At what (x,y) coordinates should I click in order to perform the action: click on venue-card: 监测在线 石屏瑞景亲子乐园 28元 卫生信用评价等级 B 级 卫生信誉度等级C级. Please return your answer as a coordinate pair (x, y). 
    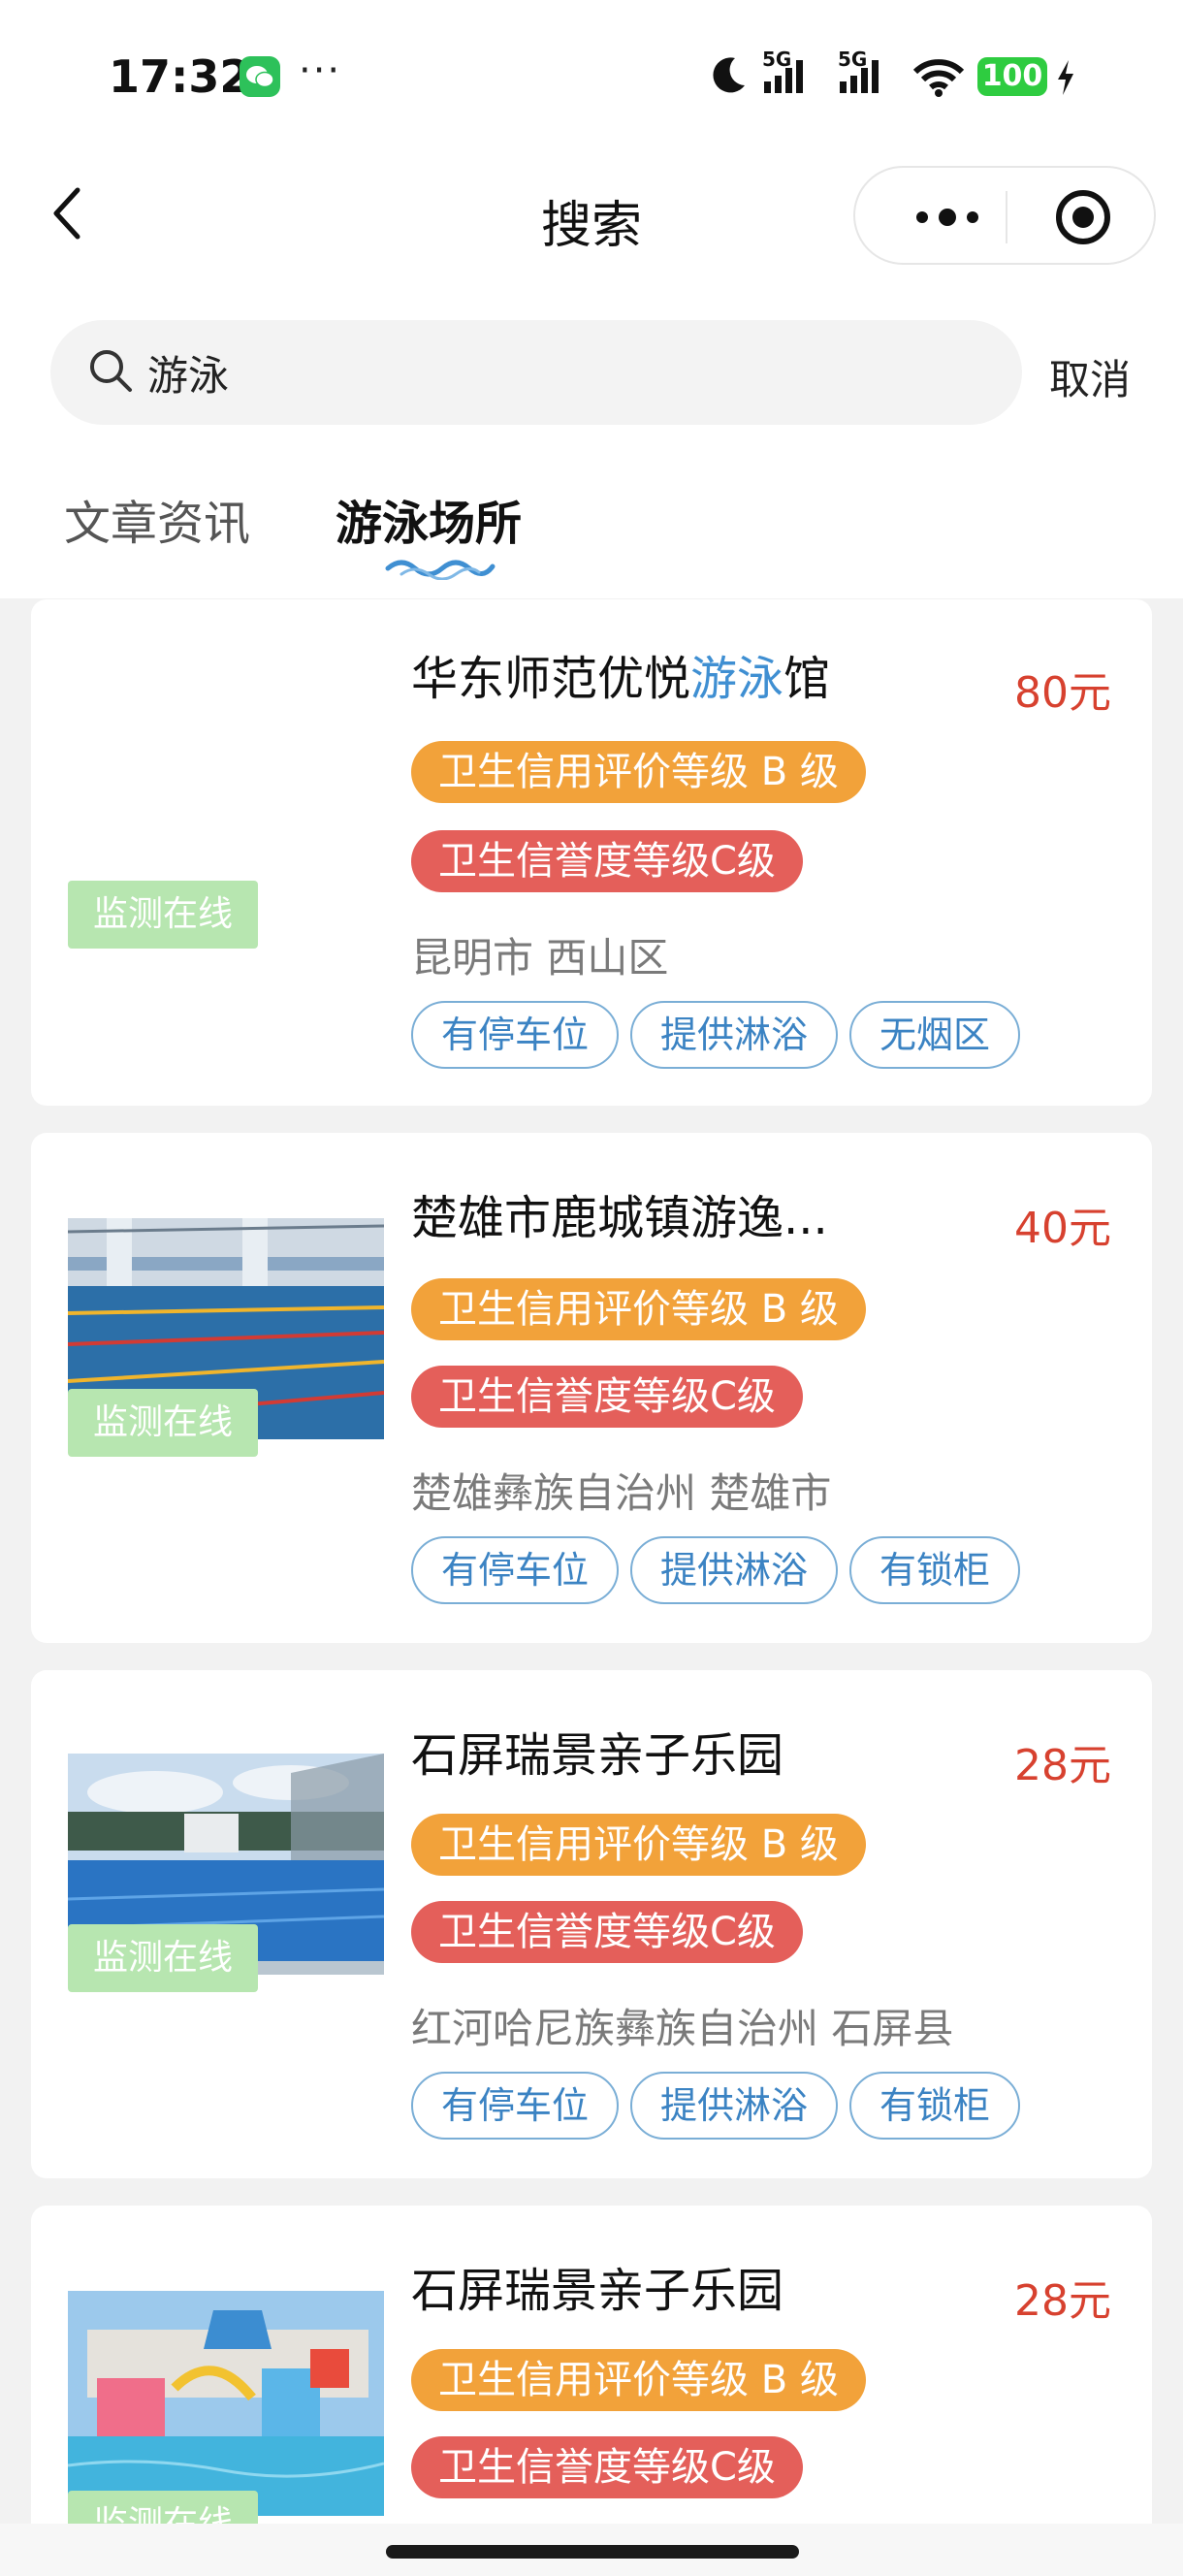
    Looking at the image, I should click on (591, 2391).